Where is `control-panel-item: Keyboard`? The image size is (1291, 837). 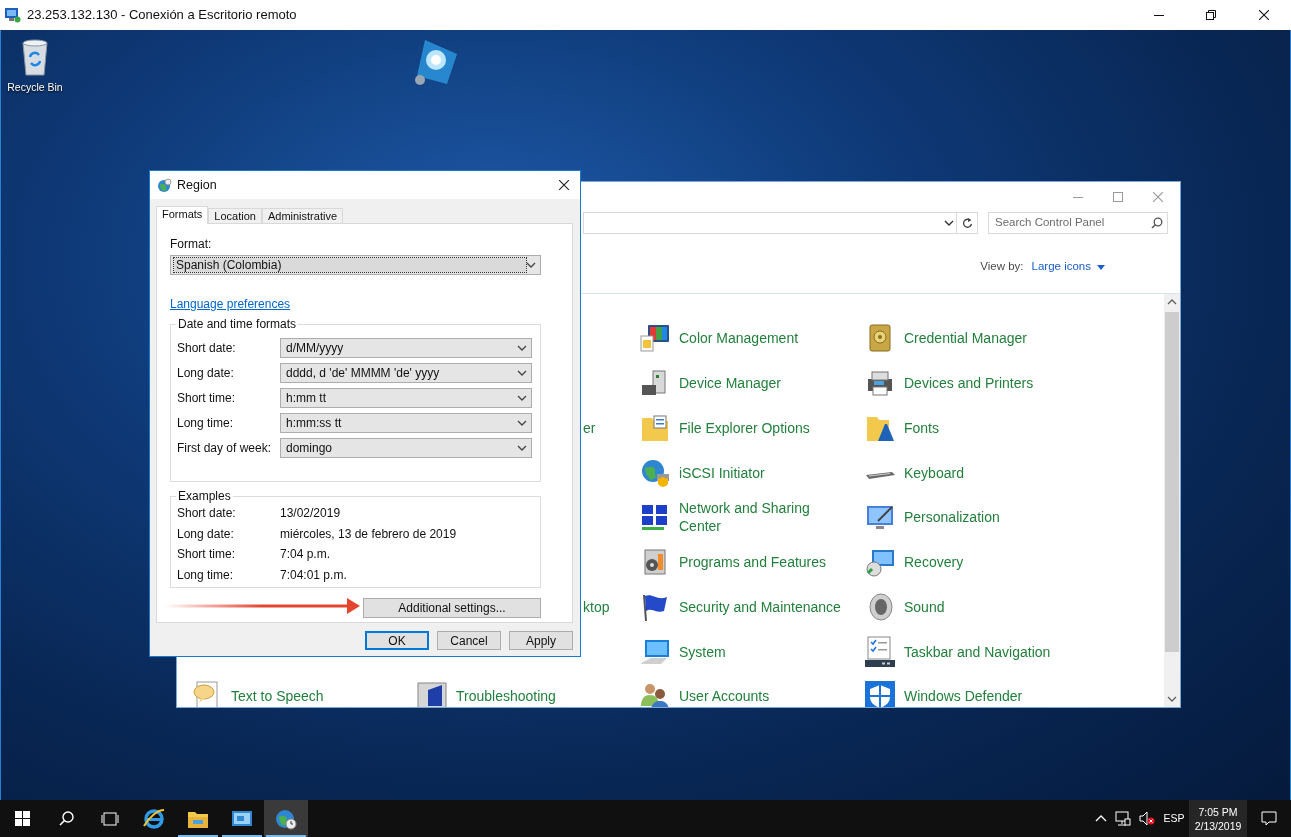 control-panel-item: Keyboard is located at coordinates (934, 472).